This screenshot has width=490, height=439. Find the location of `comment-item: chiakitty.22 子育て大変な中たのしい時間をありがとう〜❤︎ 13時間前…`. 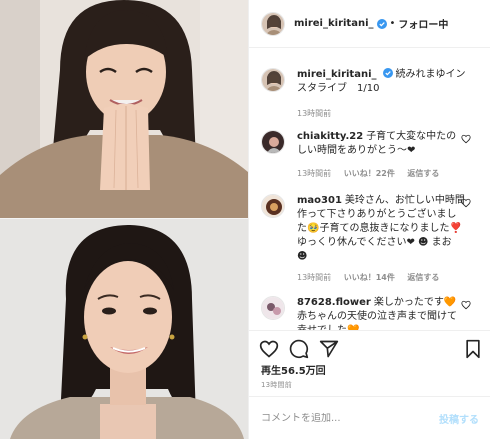

comment-item: chiakitty.22 子育て大変な中たのしい時間をありがとう〜❤︎ 13時間前… is located at coordinates (372, 154).